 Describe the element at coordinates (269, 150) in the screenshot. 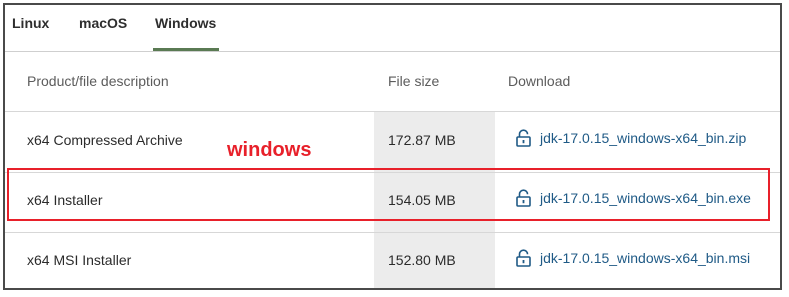

I see `annotation-label: windows` at that location.